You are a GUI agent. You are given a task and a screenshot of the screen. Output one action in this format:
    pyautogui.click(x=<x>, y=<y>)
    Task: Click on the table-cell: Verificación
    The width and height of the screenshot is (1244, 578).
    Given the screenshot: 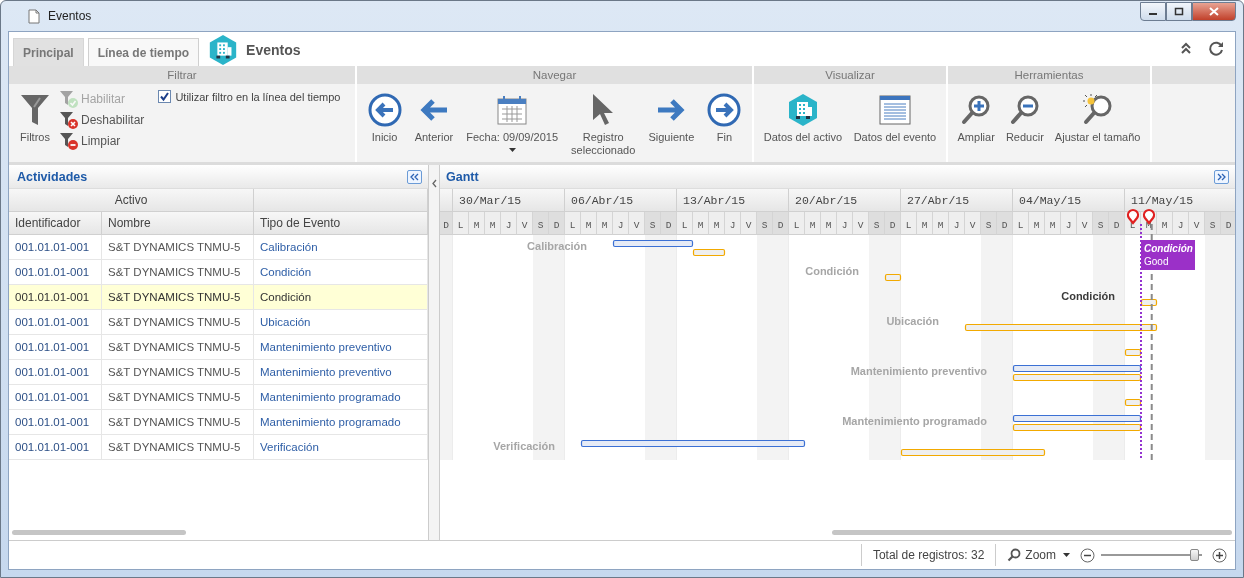 What is the action you would take?
    pyautogui.click(x=341, y=447)
    